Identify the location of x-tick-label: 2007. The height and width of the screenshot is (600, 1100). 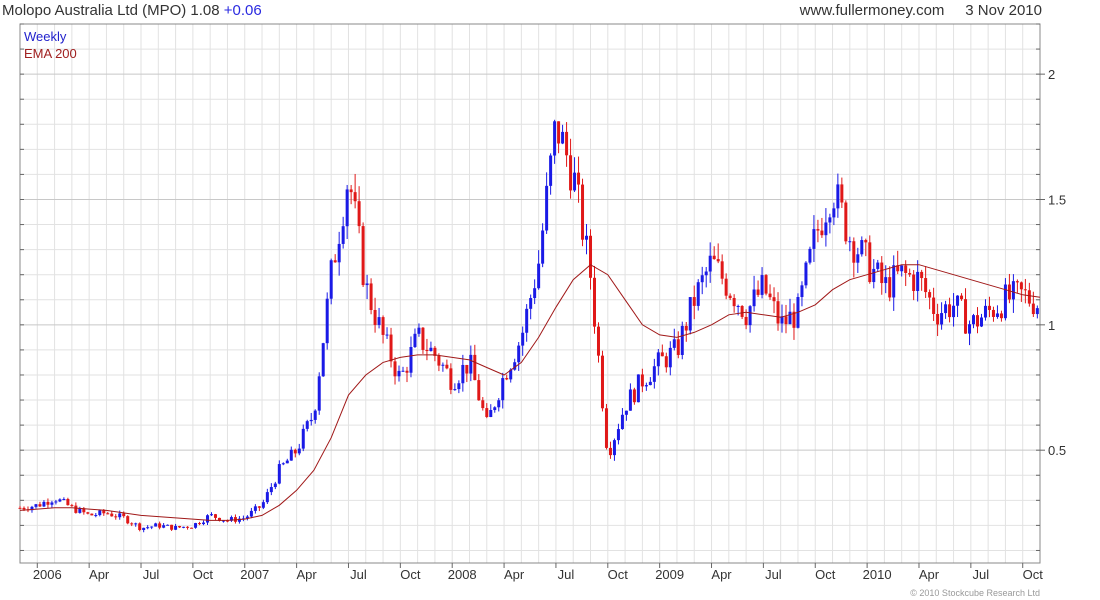
(254, 574).